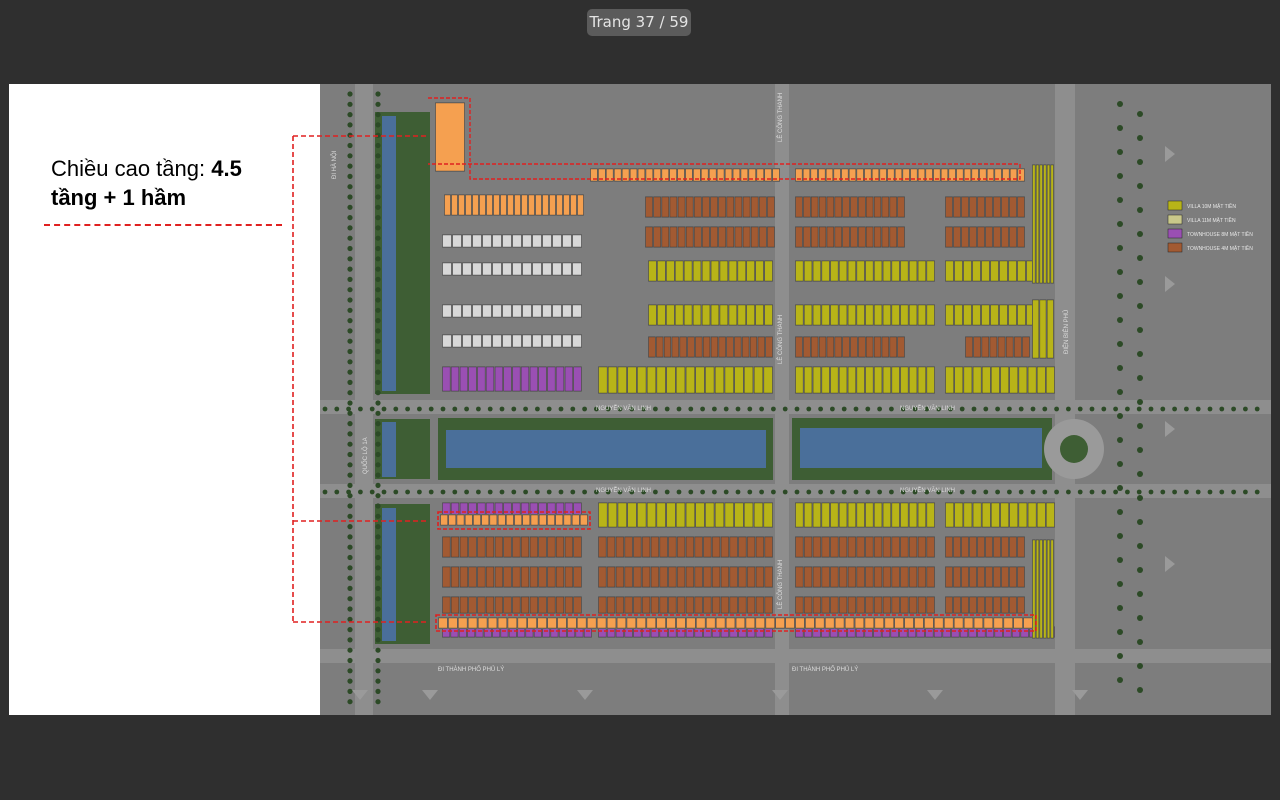 This screenshot has width=1280, height=800. What do you see at coordinates (681, 515) in the screenshot?
I see `row-sc-villa-unit` at bounding box center [681, 515].